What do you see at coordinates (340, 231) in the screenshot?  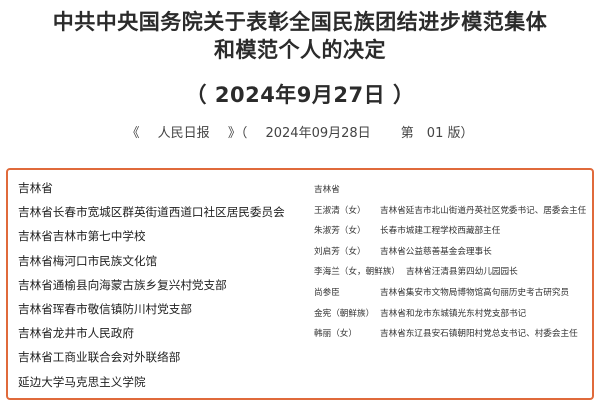 I see `person-name: 朱淑芳（女）` at bounding box center [340, 231].